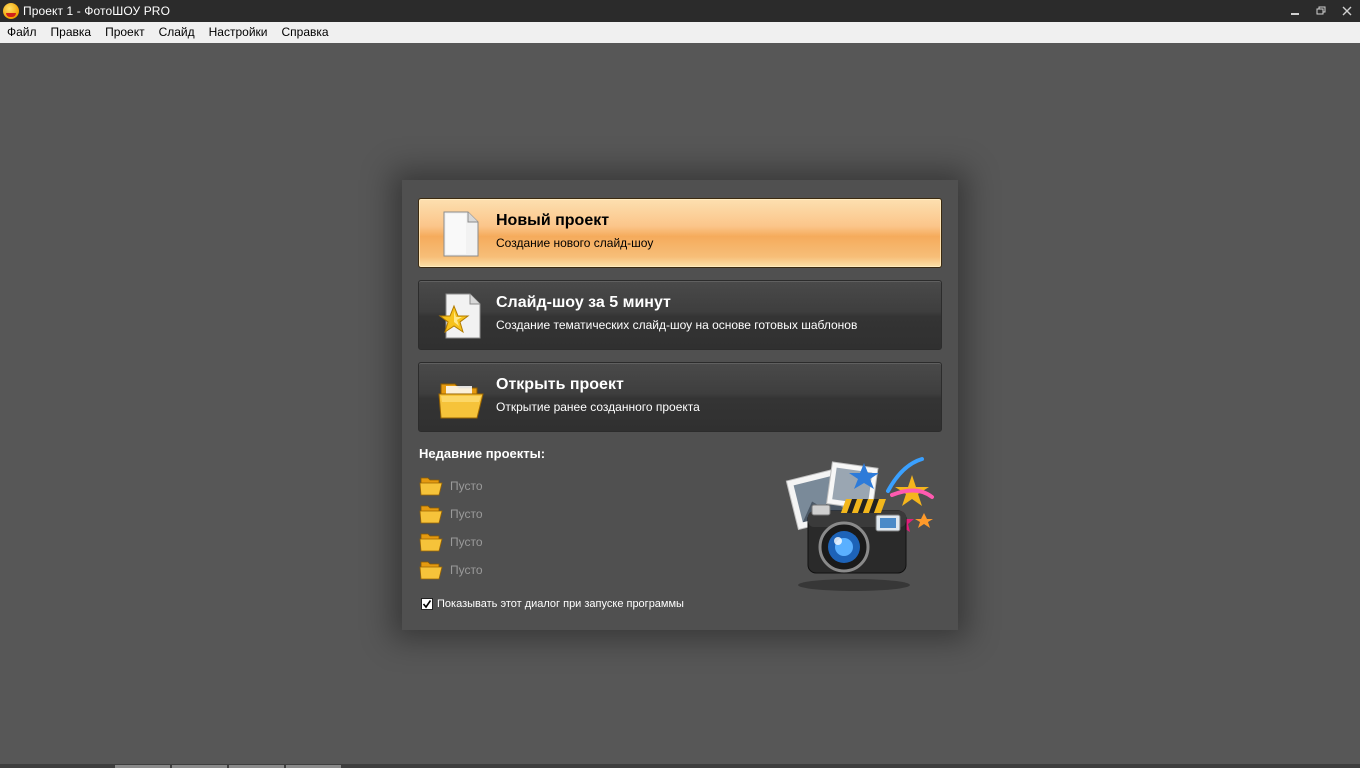 The image size is (1360, 768). I want to click on checkmark-icon, so click(427, 604).